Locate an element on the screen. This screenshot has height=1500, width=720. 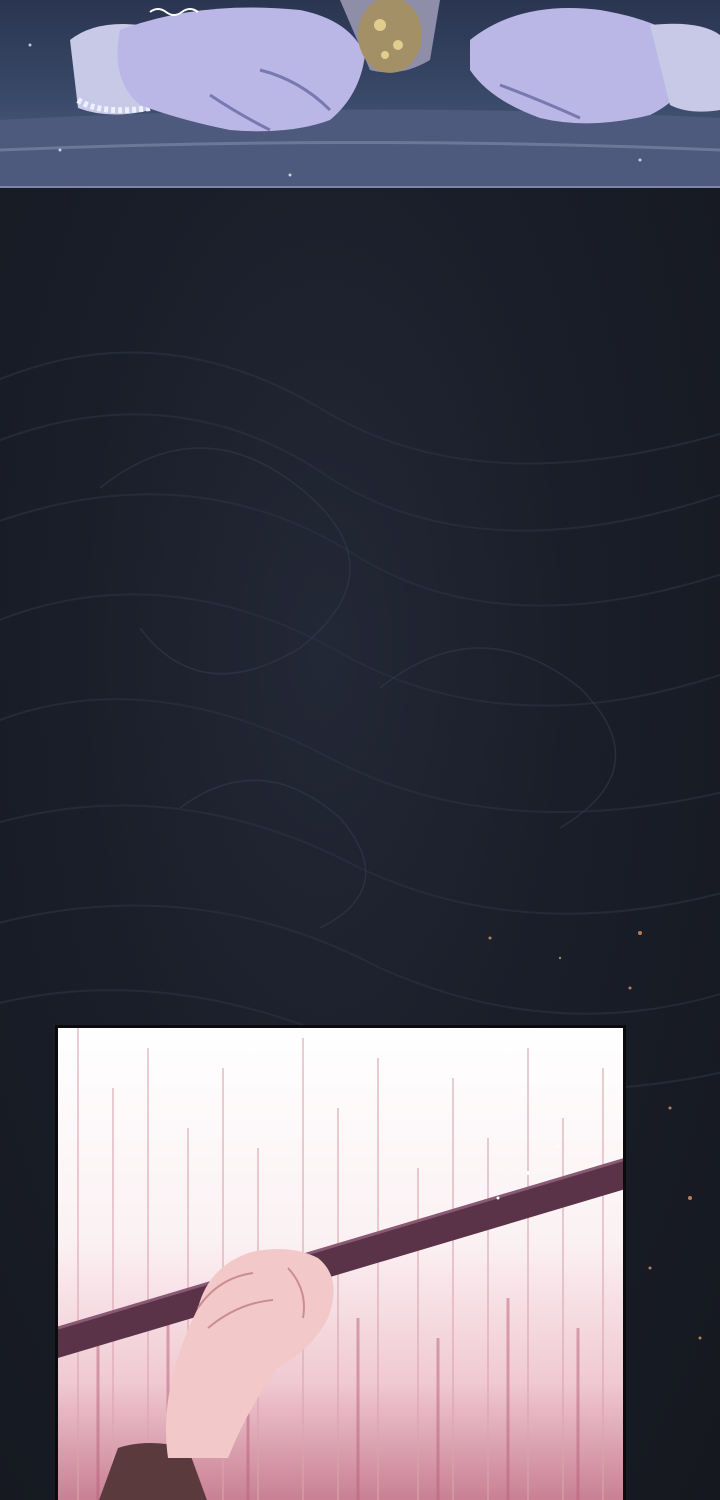
hand-gripping is located at coordinates (250, 1353).